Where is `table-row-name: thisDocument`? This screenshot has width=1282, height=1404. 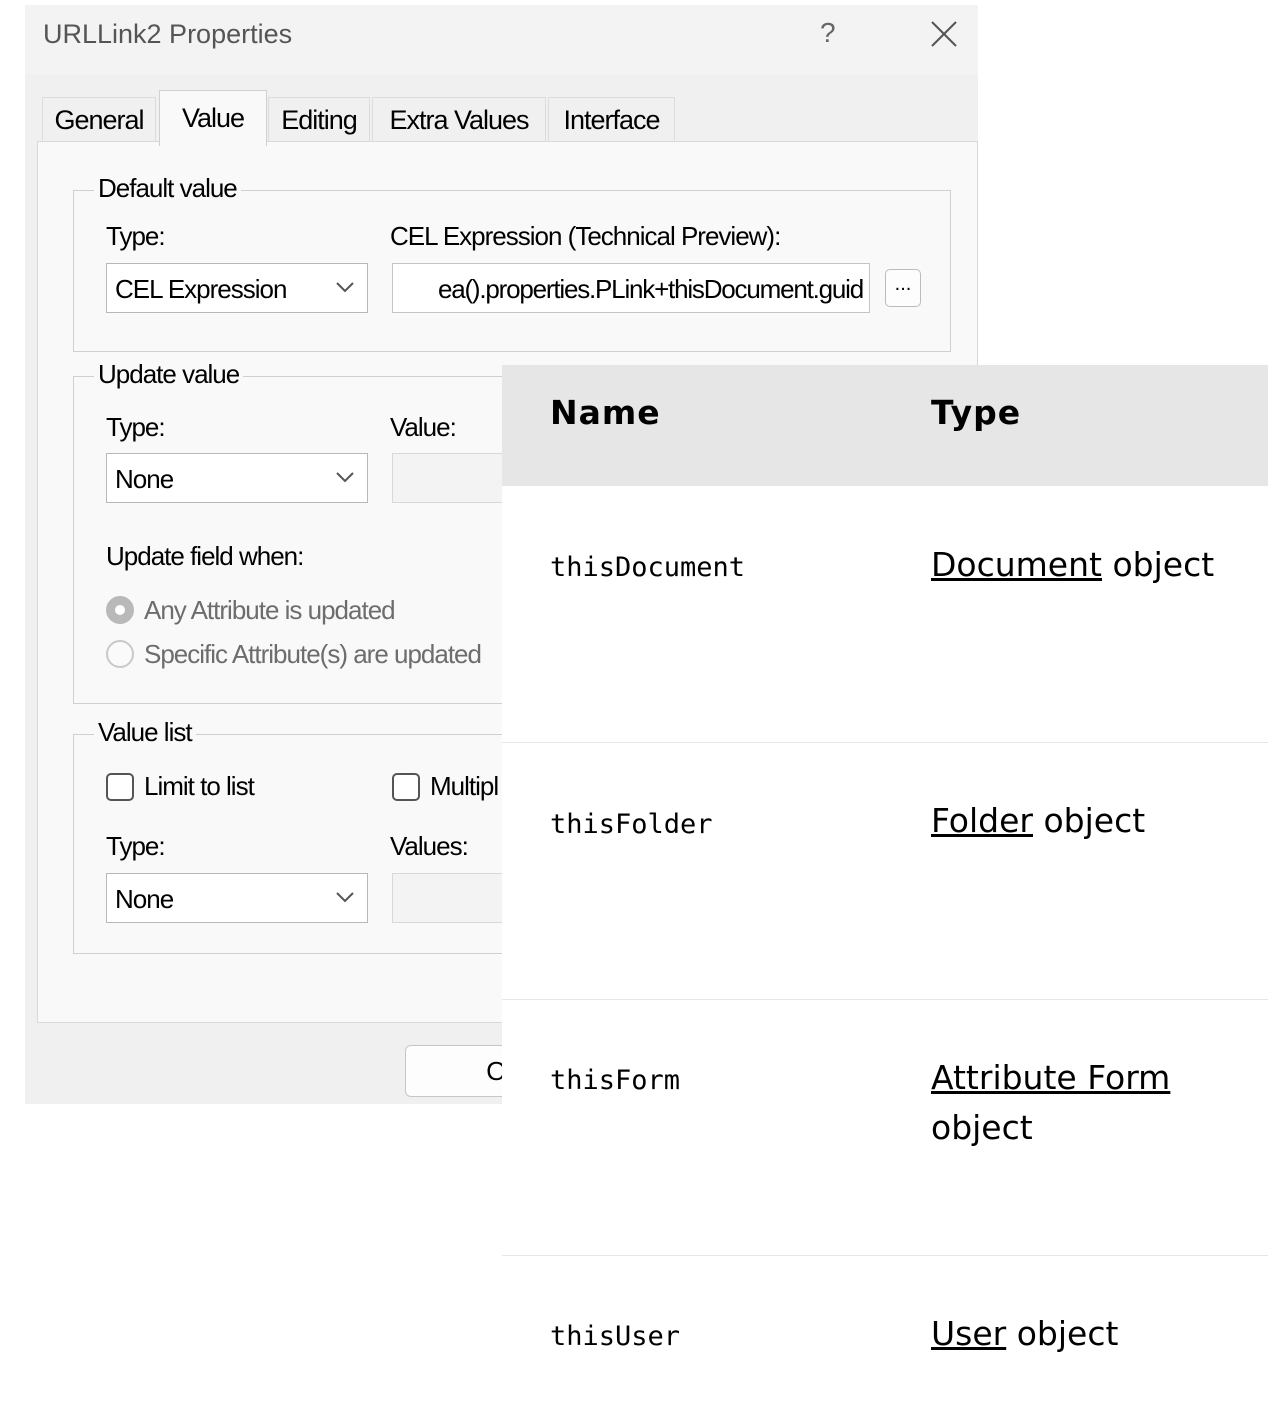
table-row-name: thisDocument is located at coordinates (648, 567).